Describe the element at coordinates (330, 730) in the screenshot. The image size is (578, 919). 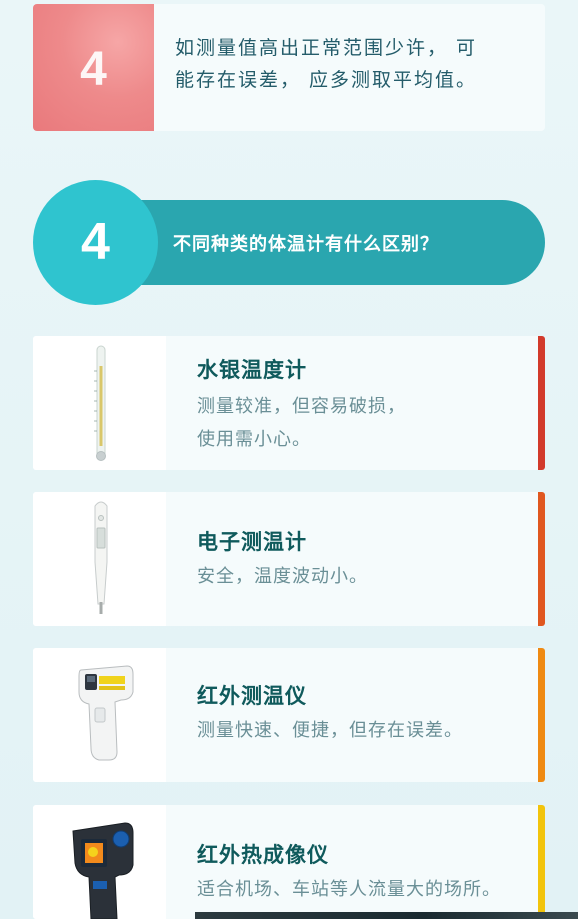
I see `description-line1: 测量快速、便捷，但存在误差。` at that location.